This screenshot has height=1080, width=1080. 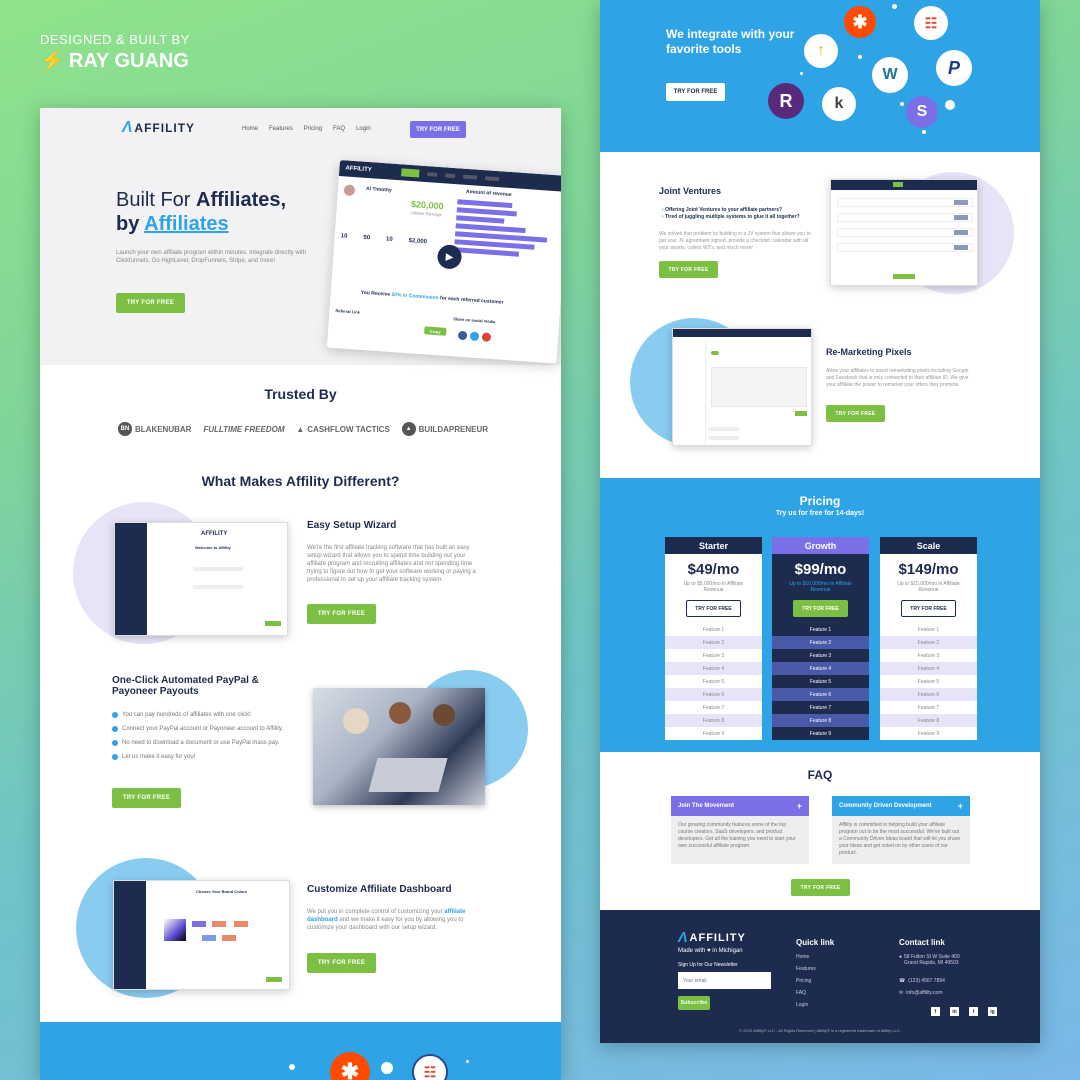 I want to click on contact-email-text: info@affility.com, so click(x=924, y=993).